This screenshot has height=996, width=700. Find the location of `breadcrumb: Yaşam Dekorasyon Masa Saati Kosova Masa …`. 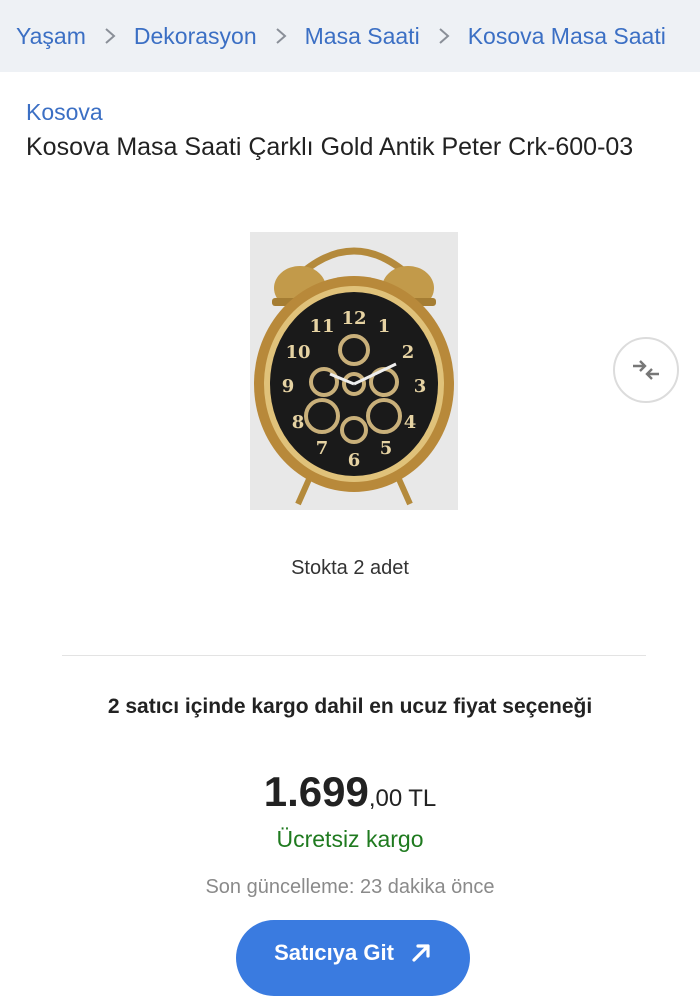

breadcrumb: Yaşam Dekorasyon Masa Saati Kosova Masa … is located at coordinates (350, 36).